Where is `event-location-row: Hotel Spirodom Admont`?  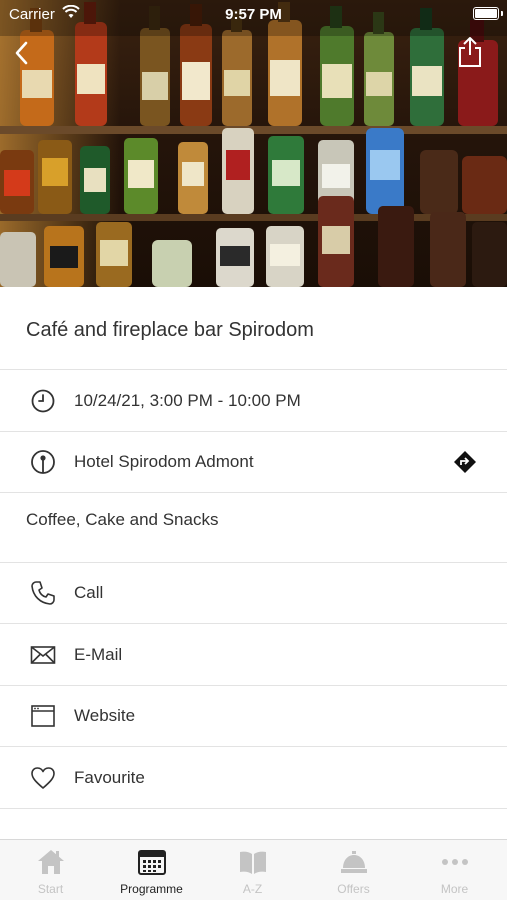 event-location-row: Hotel Spirodom Admont is located at coordinates (253, 462).